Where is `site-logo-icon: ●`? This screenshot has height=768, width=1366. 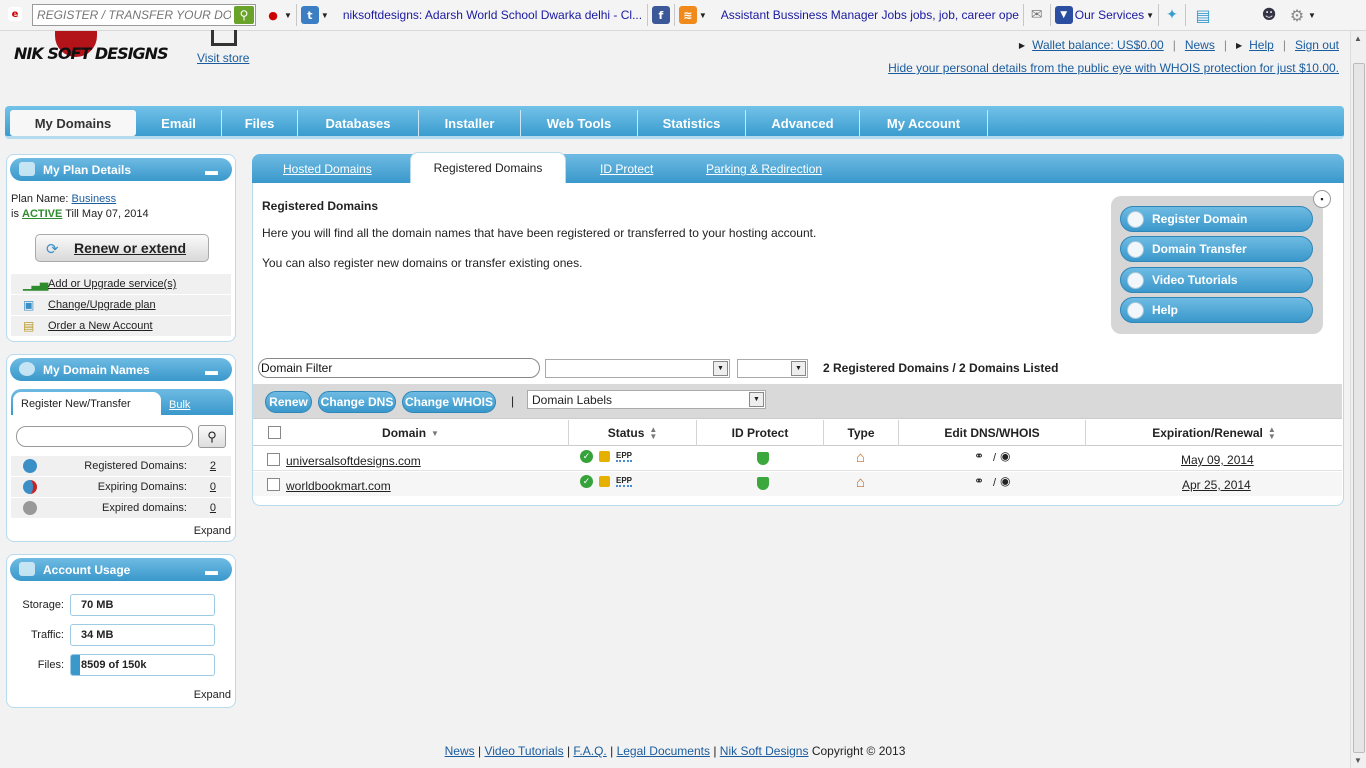 site-logo-icon: ● is located at coordinates (273, 15).